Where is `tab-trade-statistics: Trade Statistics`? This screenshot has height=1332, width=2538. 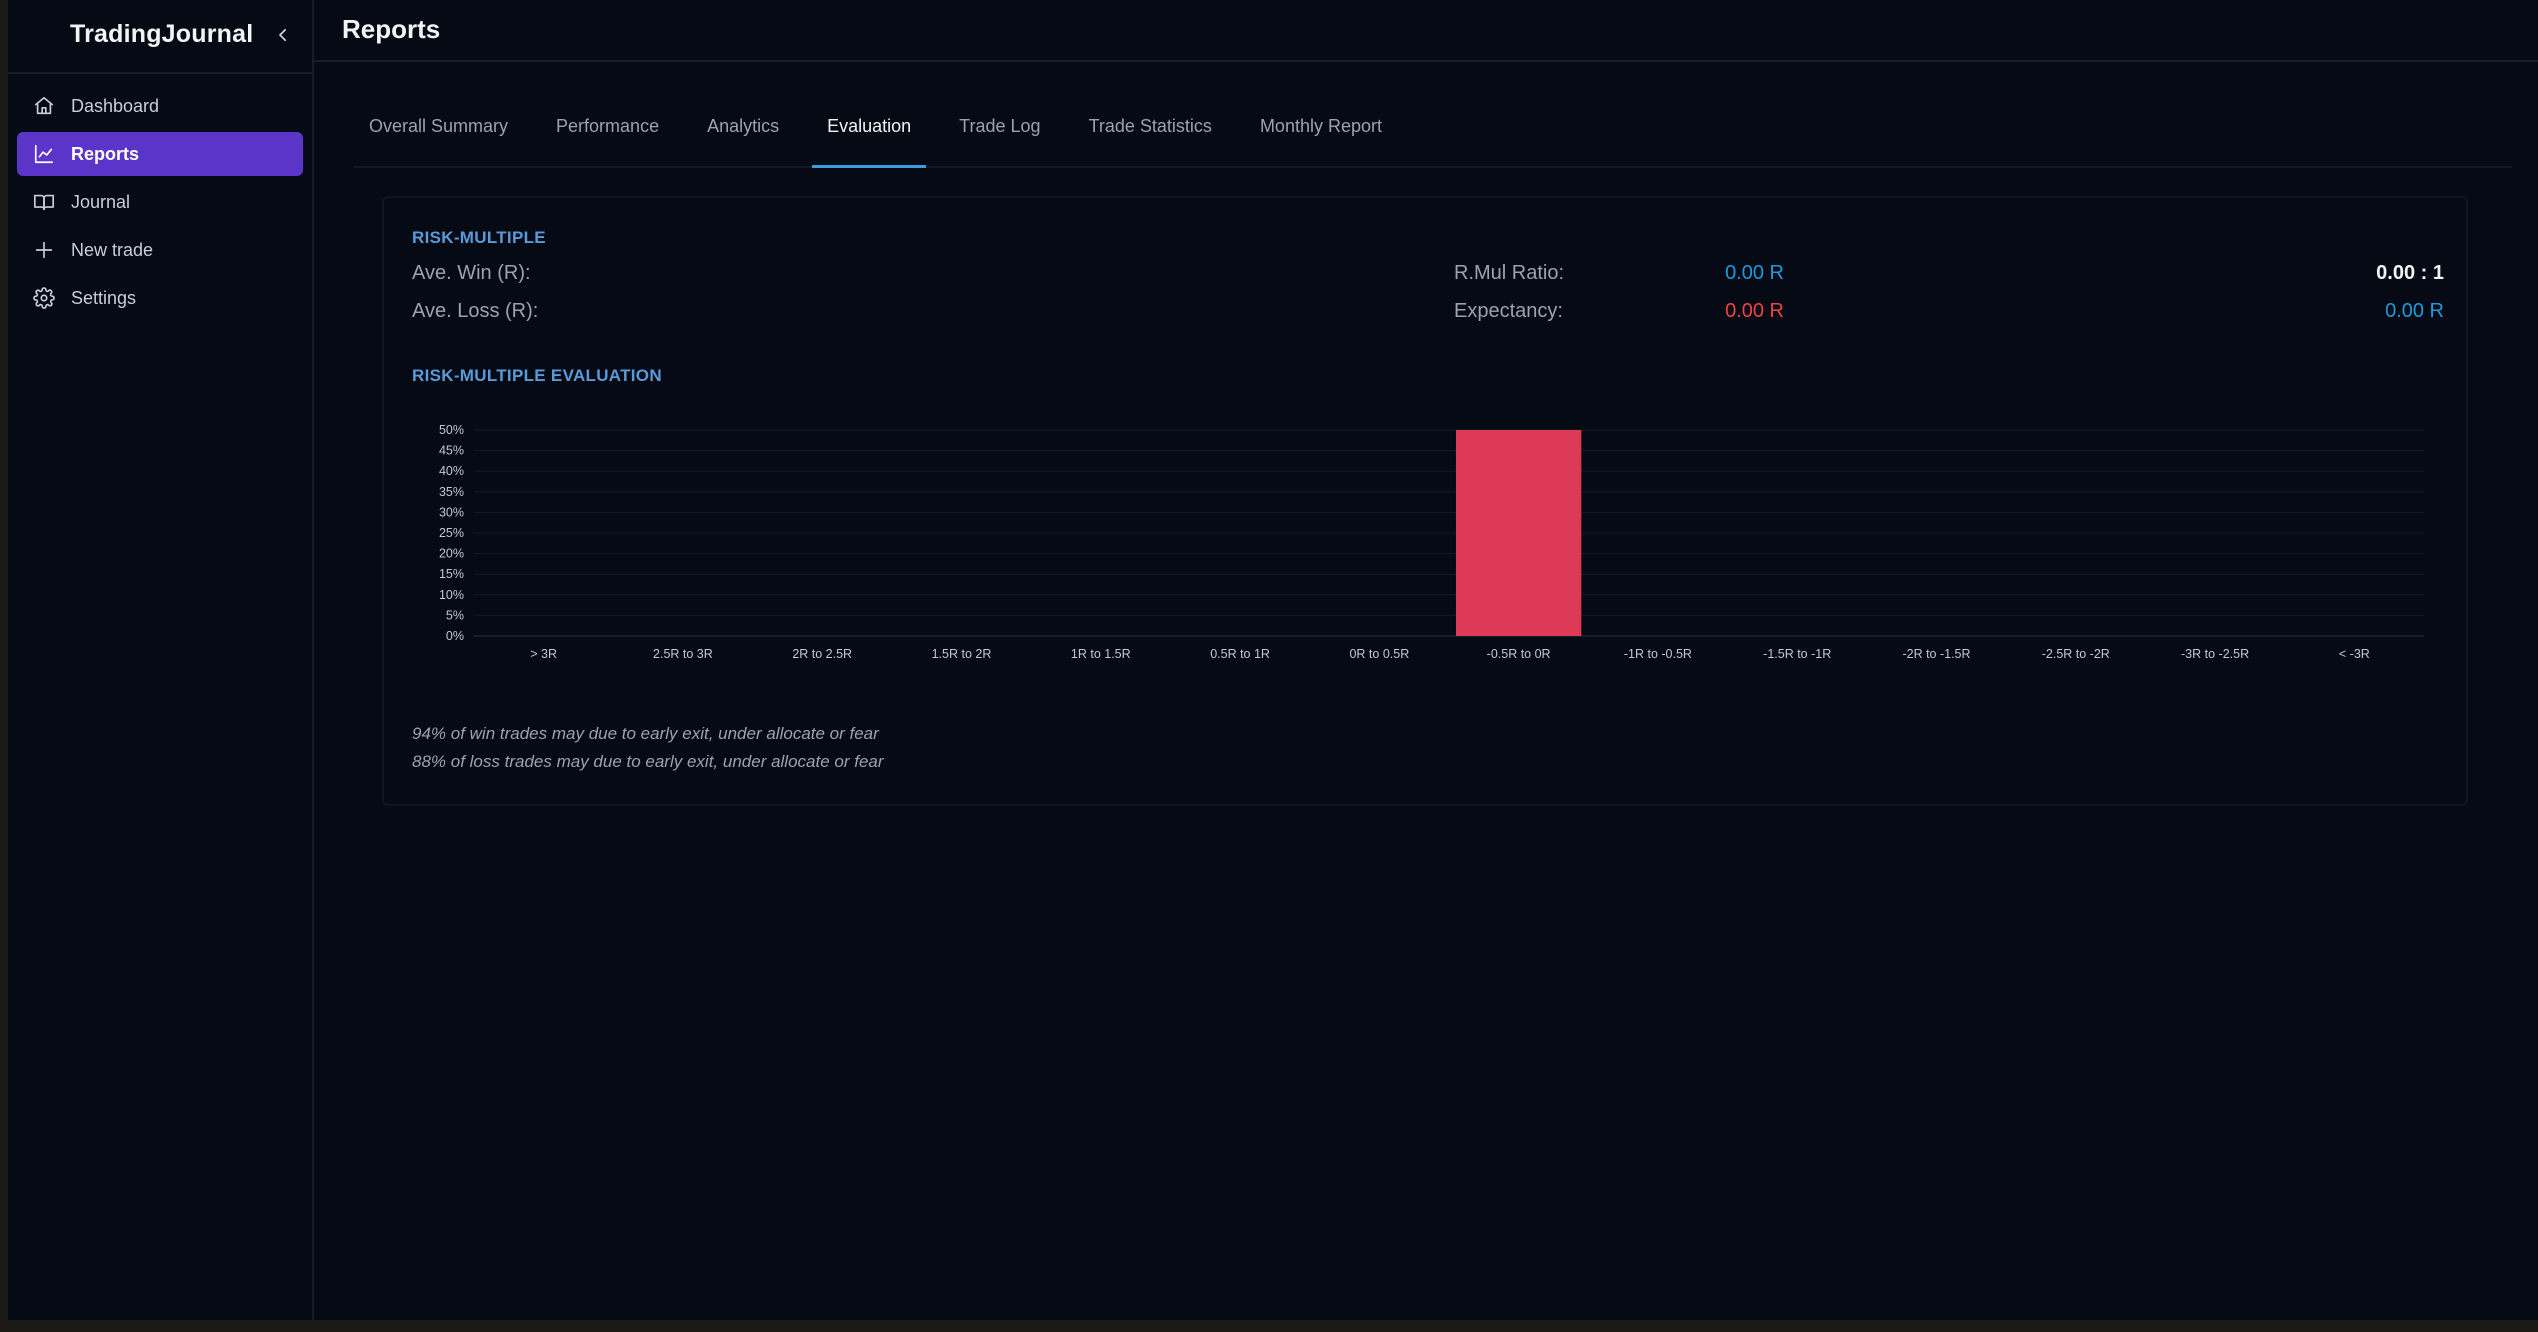 tab-trade-statistics: Trade Statistics is located at coordinates (1150, 139).